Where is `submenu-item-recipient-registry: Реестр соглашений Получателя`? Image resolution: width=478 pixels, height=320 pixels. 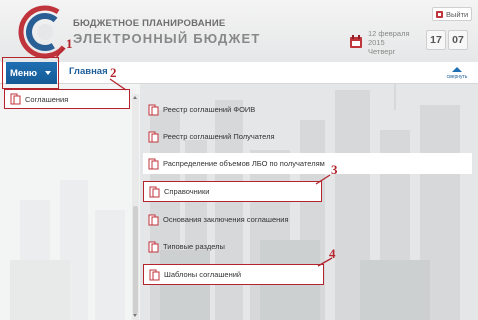 submenu-item-recipient-registry: Реестр соглашений Получателя is located at coordinates (307, 136).